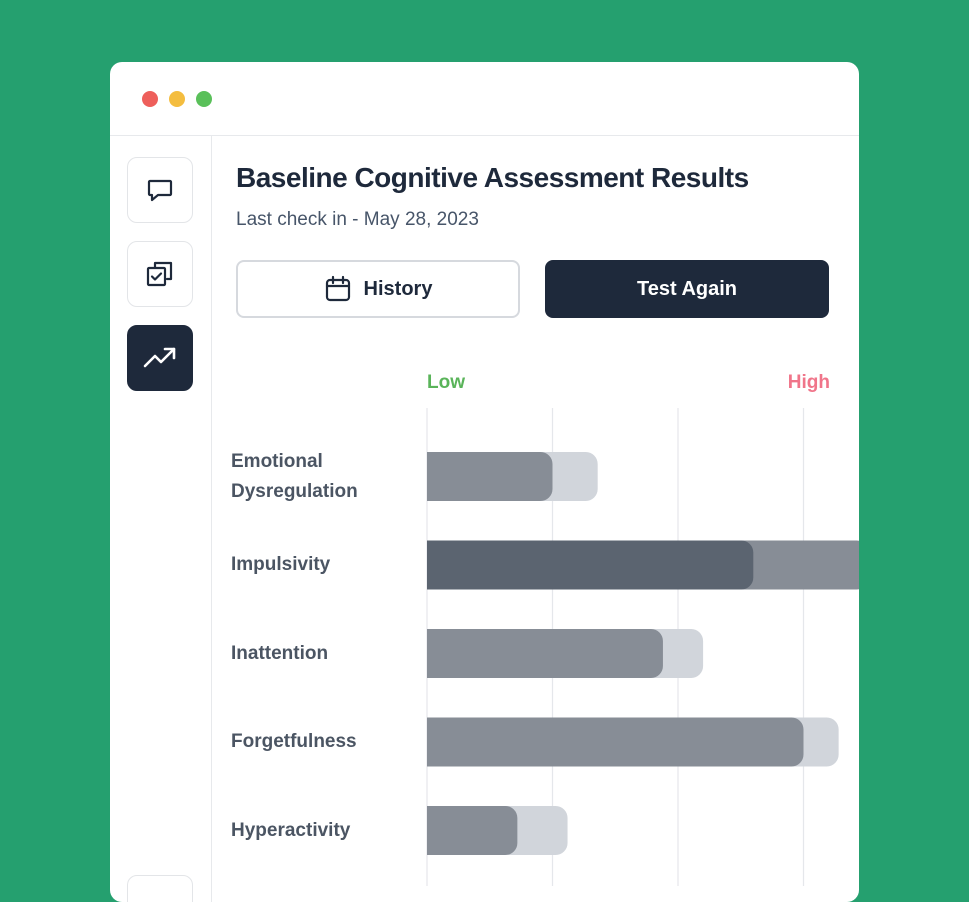 The height and width of the screenshot is (902, 969). What do you see at coordinates (484, 99) in the screenshot?
I see `title-bar` at bounding box center [484, 99].